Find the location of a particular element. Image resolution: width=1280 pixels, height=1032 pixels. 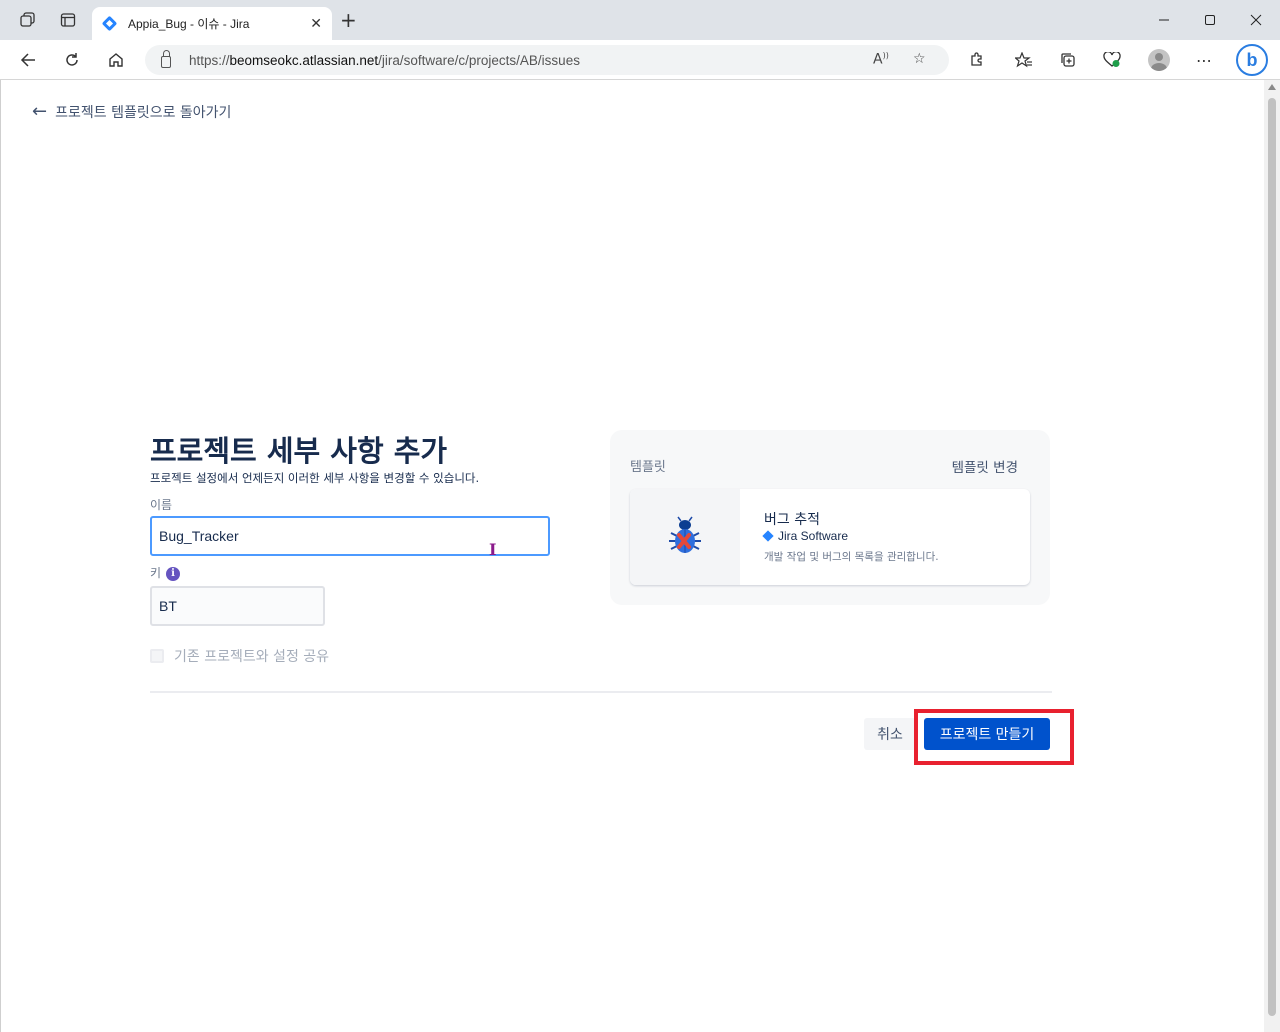

tab-actions-icon is located at coordinates (68, 20).